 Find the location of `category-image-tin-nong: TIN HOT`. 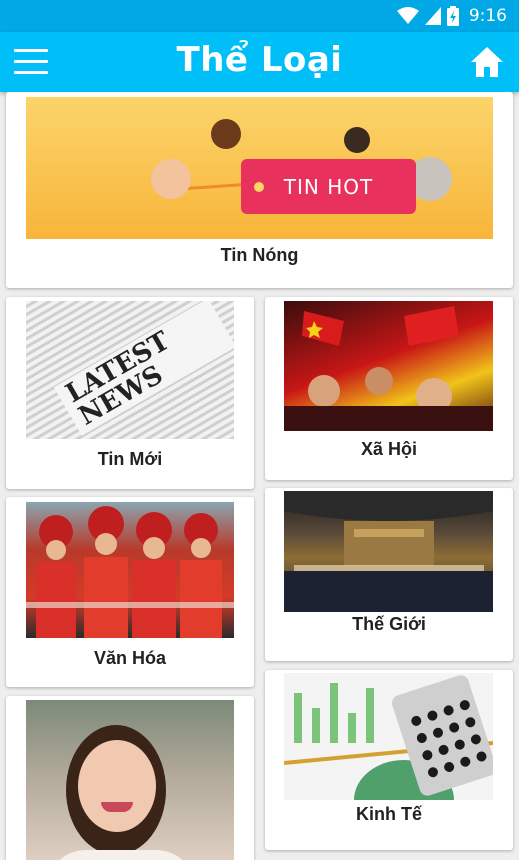

category-image-tin-nong: TIN HOT is located at coordinates (259, 168).